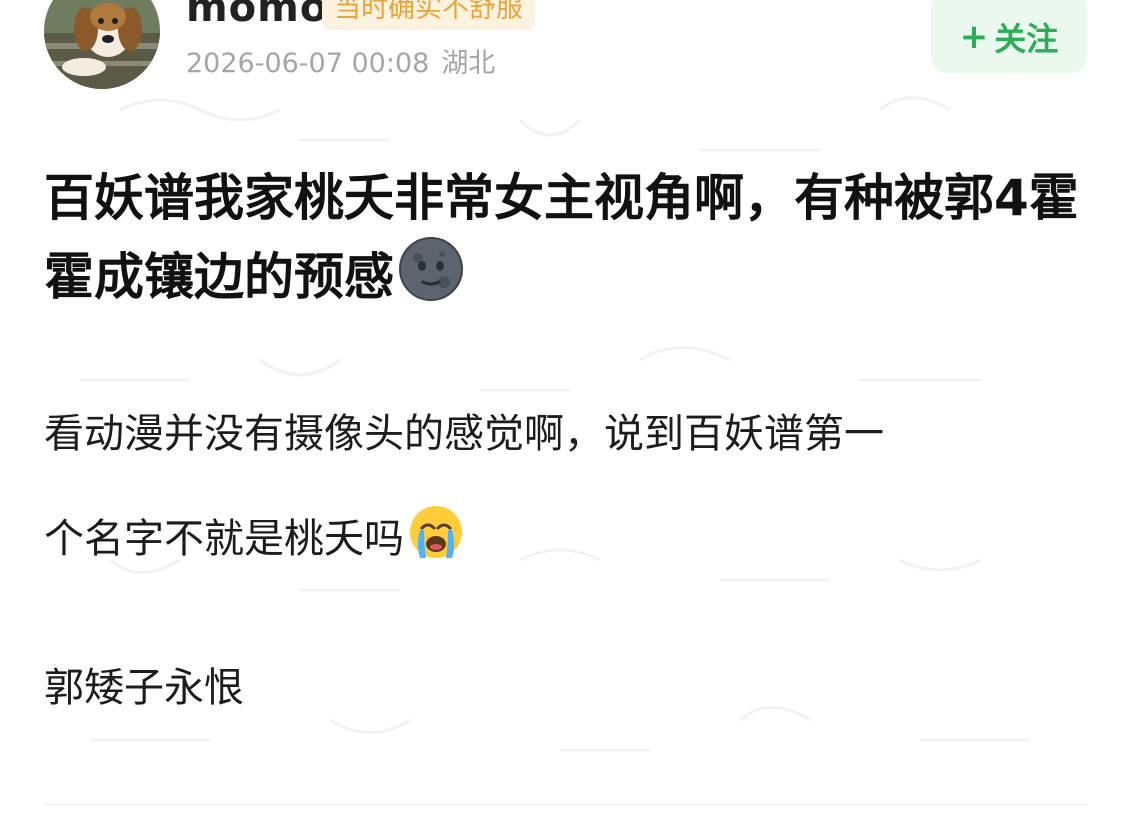  Describe the element at coordinates (308, 63) in the screenshot. I see `post-timestamp: 2026-06-07 00:08` at that location.